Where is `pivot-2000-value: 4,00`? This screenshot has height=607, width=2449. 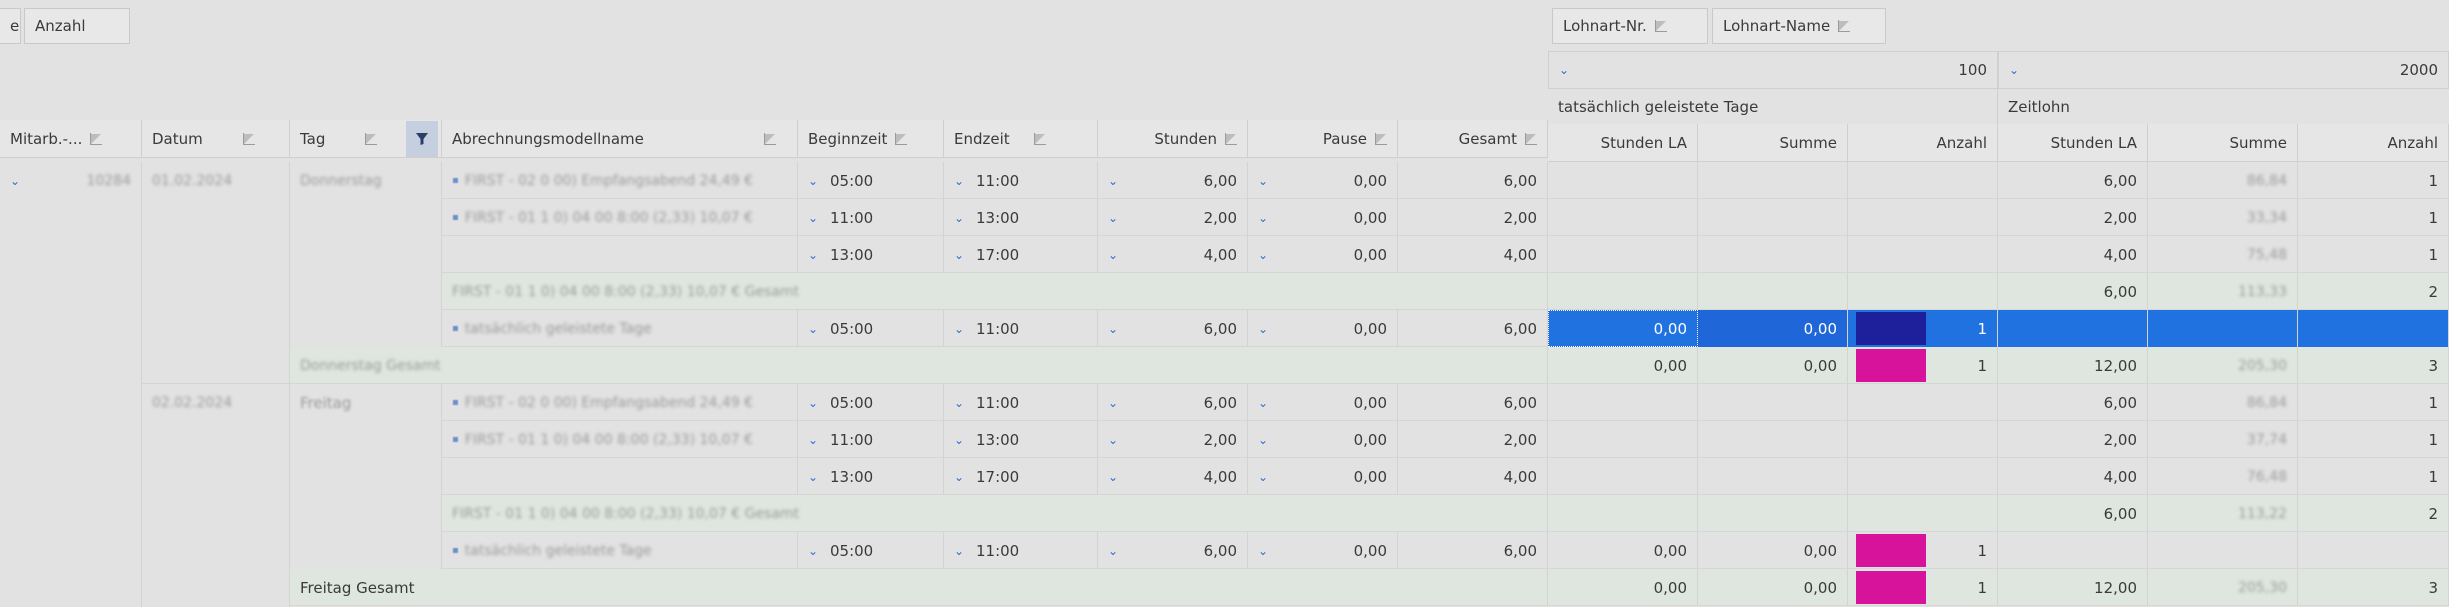 pivot-2000-value: 4,00 is located at coordinates (2073, 476).